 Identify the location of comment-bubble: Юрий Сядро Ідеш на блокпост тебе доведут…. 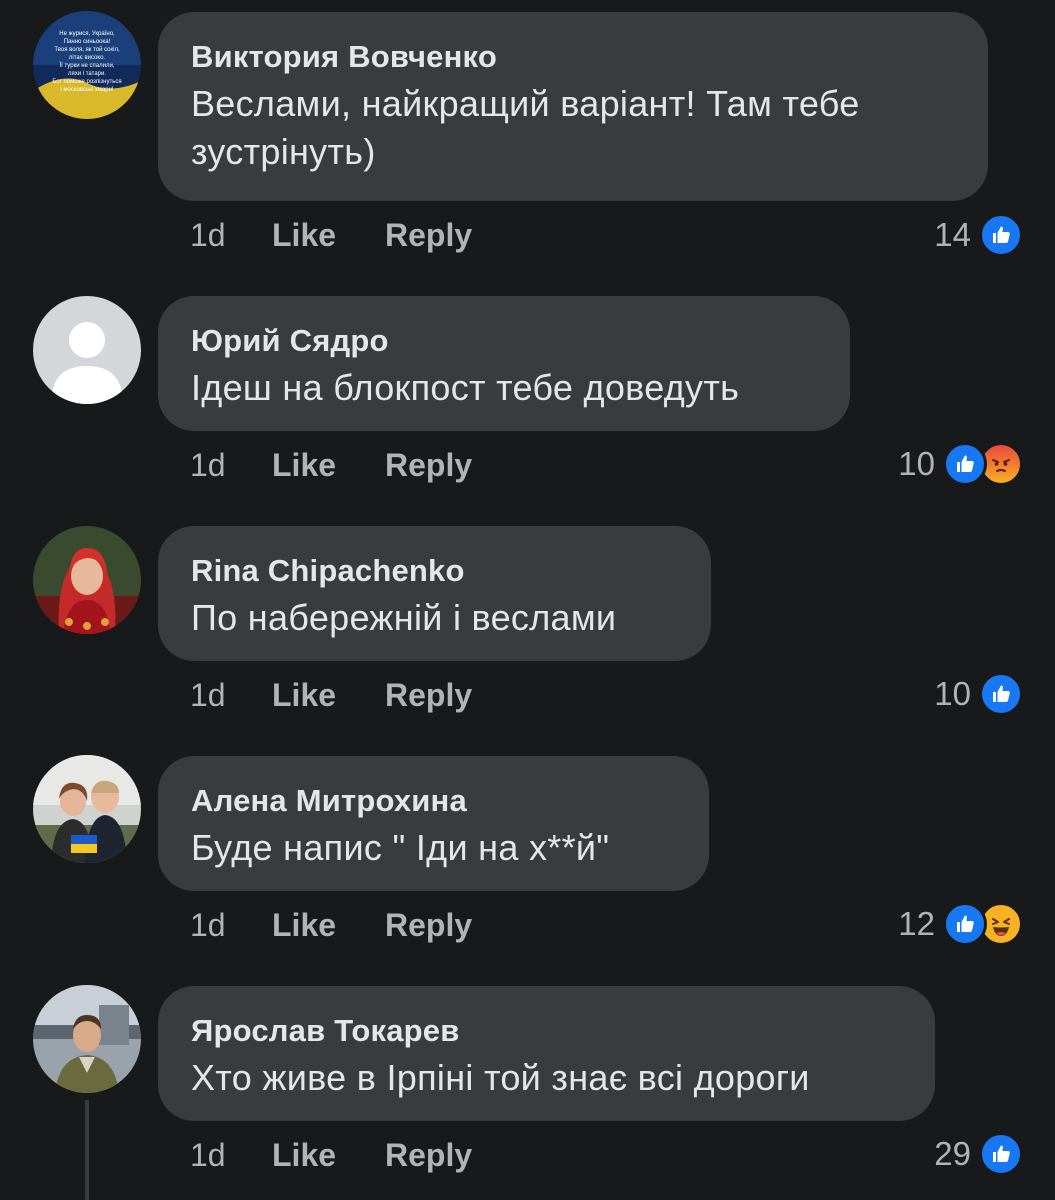
(504, 363).